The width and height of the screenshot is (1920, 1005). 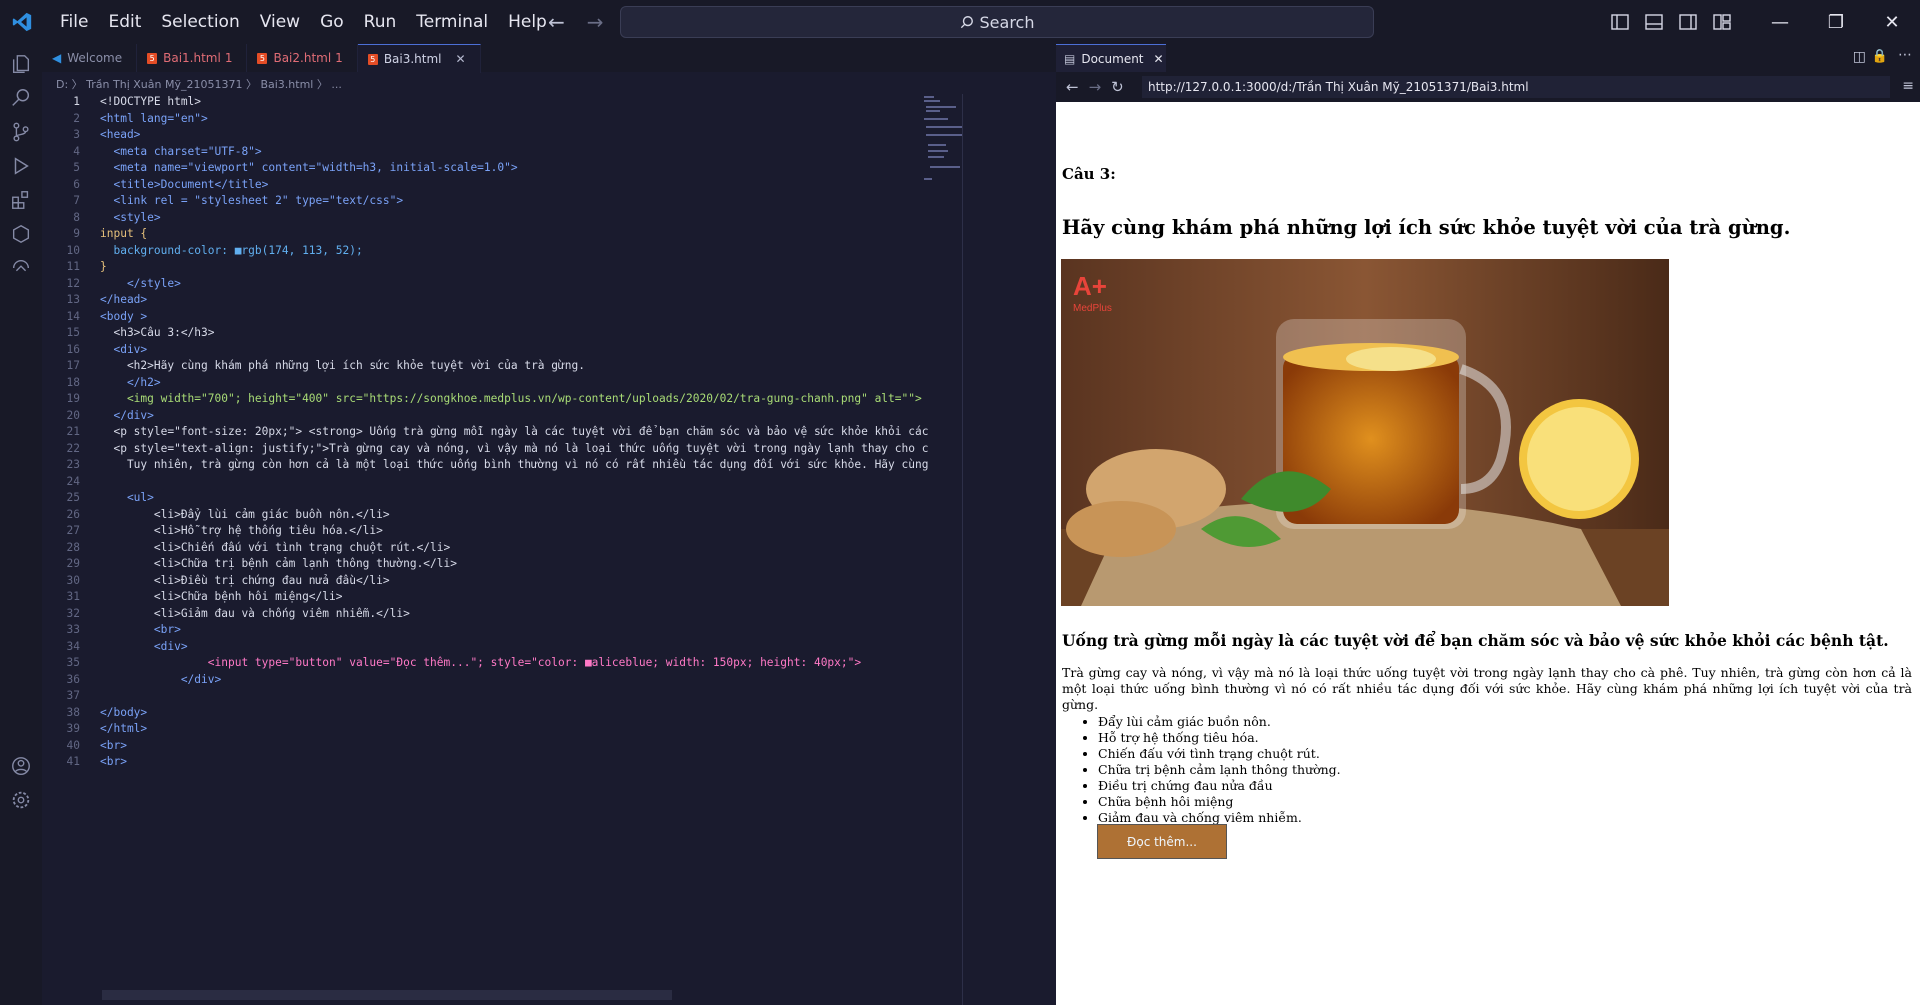 I want to click on menu-terminal: Terminal, so click(x=452, y=22).